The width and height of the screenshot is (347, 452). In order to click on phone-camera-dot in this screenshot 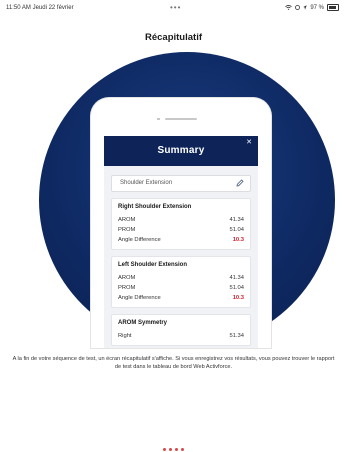, I will do `click(158, 119)`.